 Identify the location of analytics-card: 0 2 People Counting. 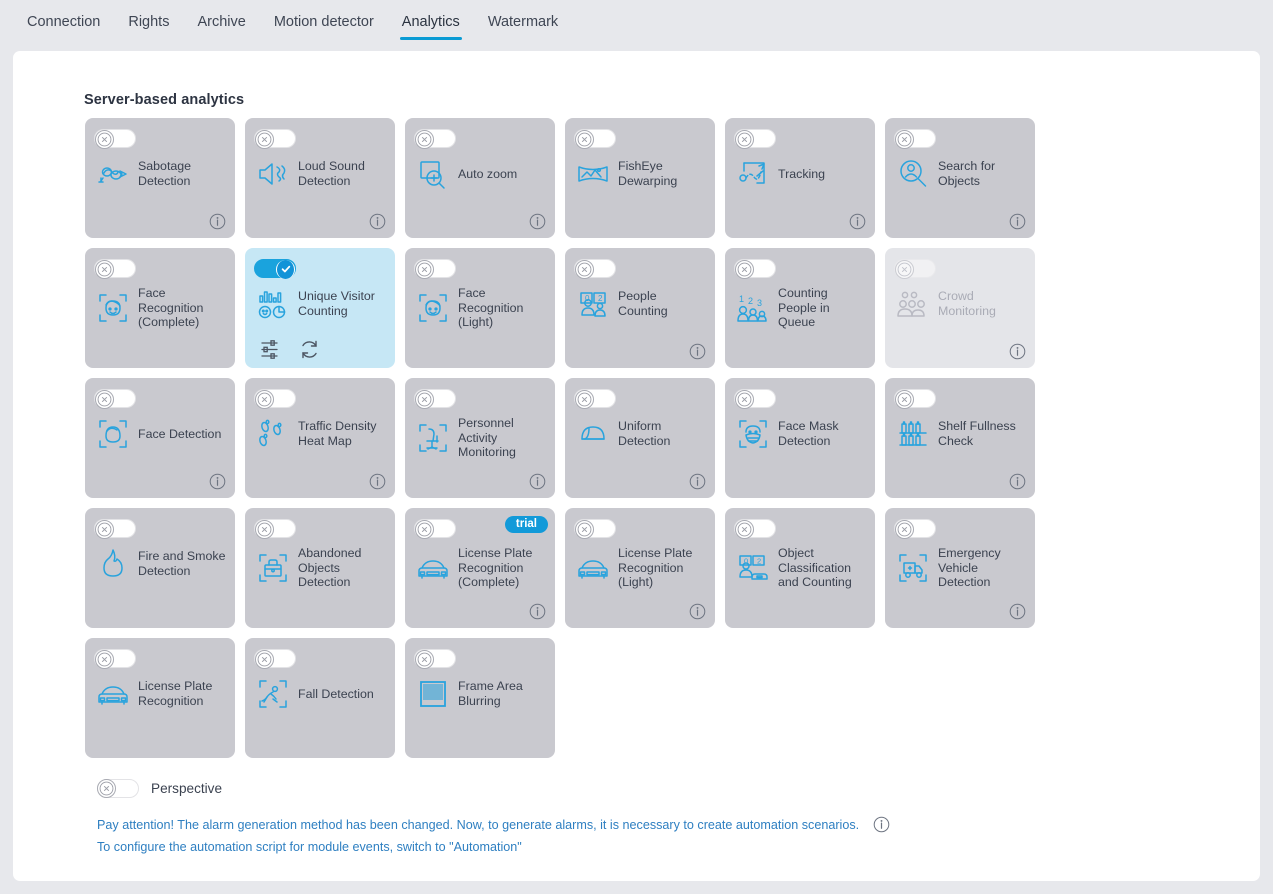
(640, 308).